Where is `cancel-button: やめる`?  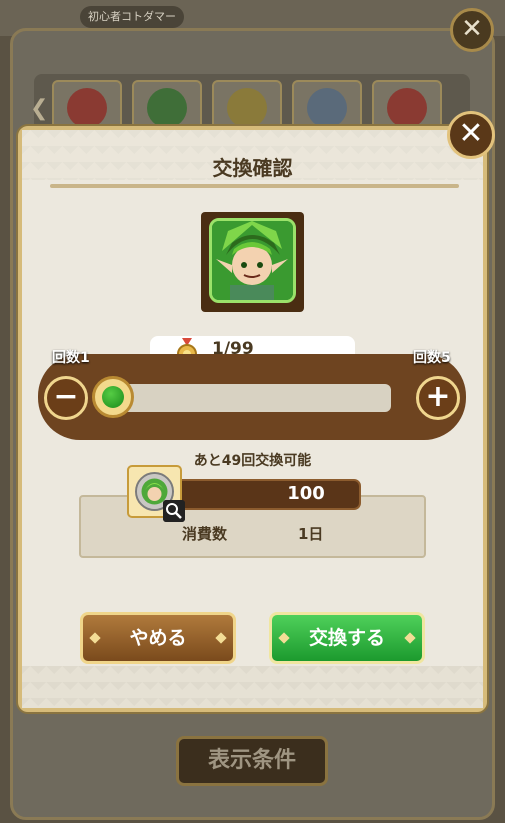 cancel-button: やめる is located at coordinates (158, 638).